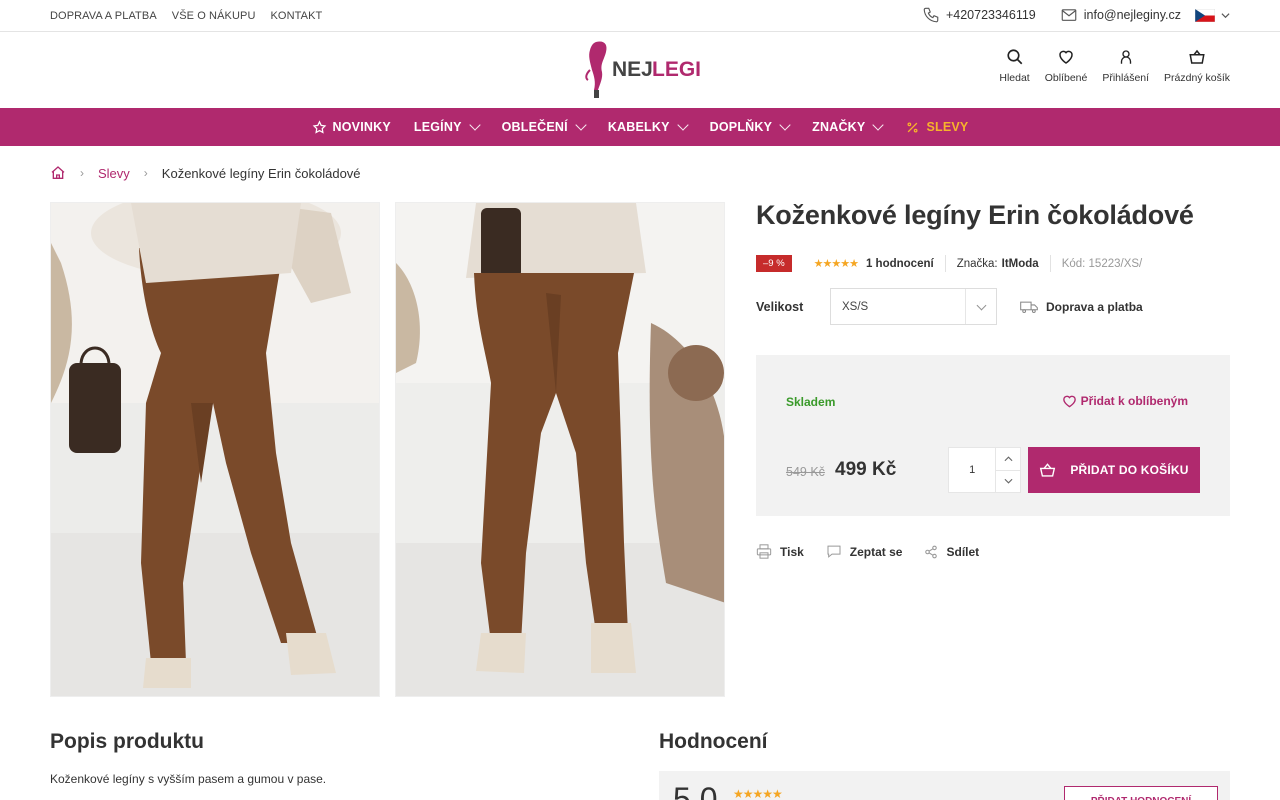 The width and height of the screenshot is (1280, 800). What do you see at coordinates (972, 470) in the screenshot?
I see `quantity-input: 1` at bounding box center [972, 470].